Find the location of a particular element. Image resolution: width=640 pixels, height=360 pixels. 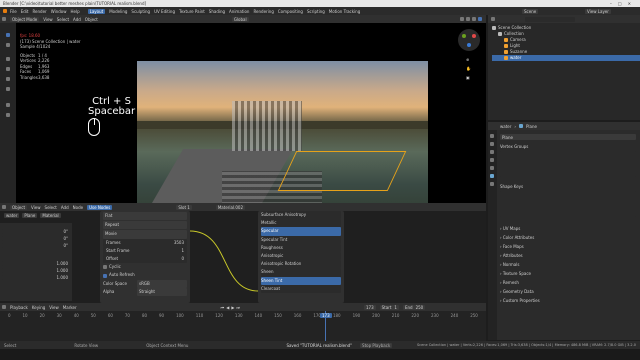

panel-geometry-data: › Geometry Data is located at coordinates (568, 291).